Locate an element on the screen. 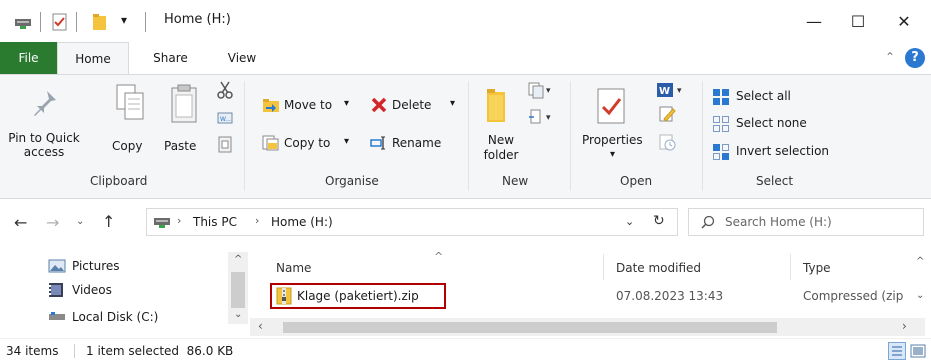 Image resolution: width=931 pixels, height=364 pixels. file-name: Klage (paketiert).zip is located at coordinates (358, 296).